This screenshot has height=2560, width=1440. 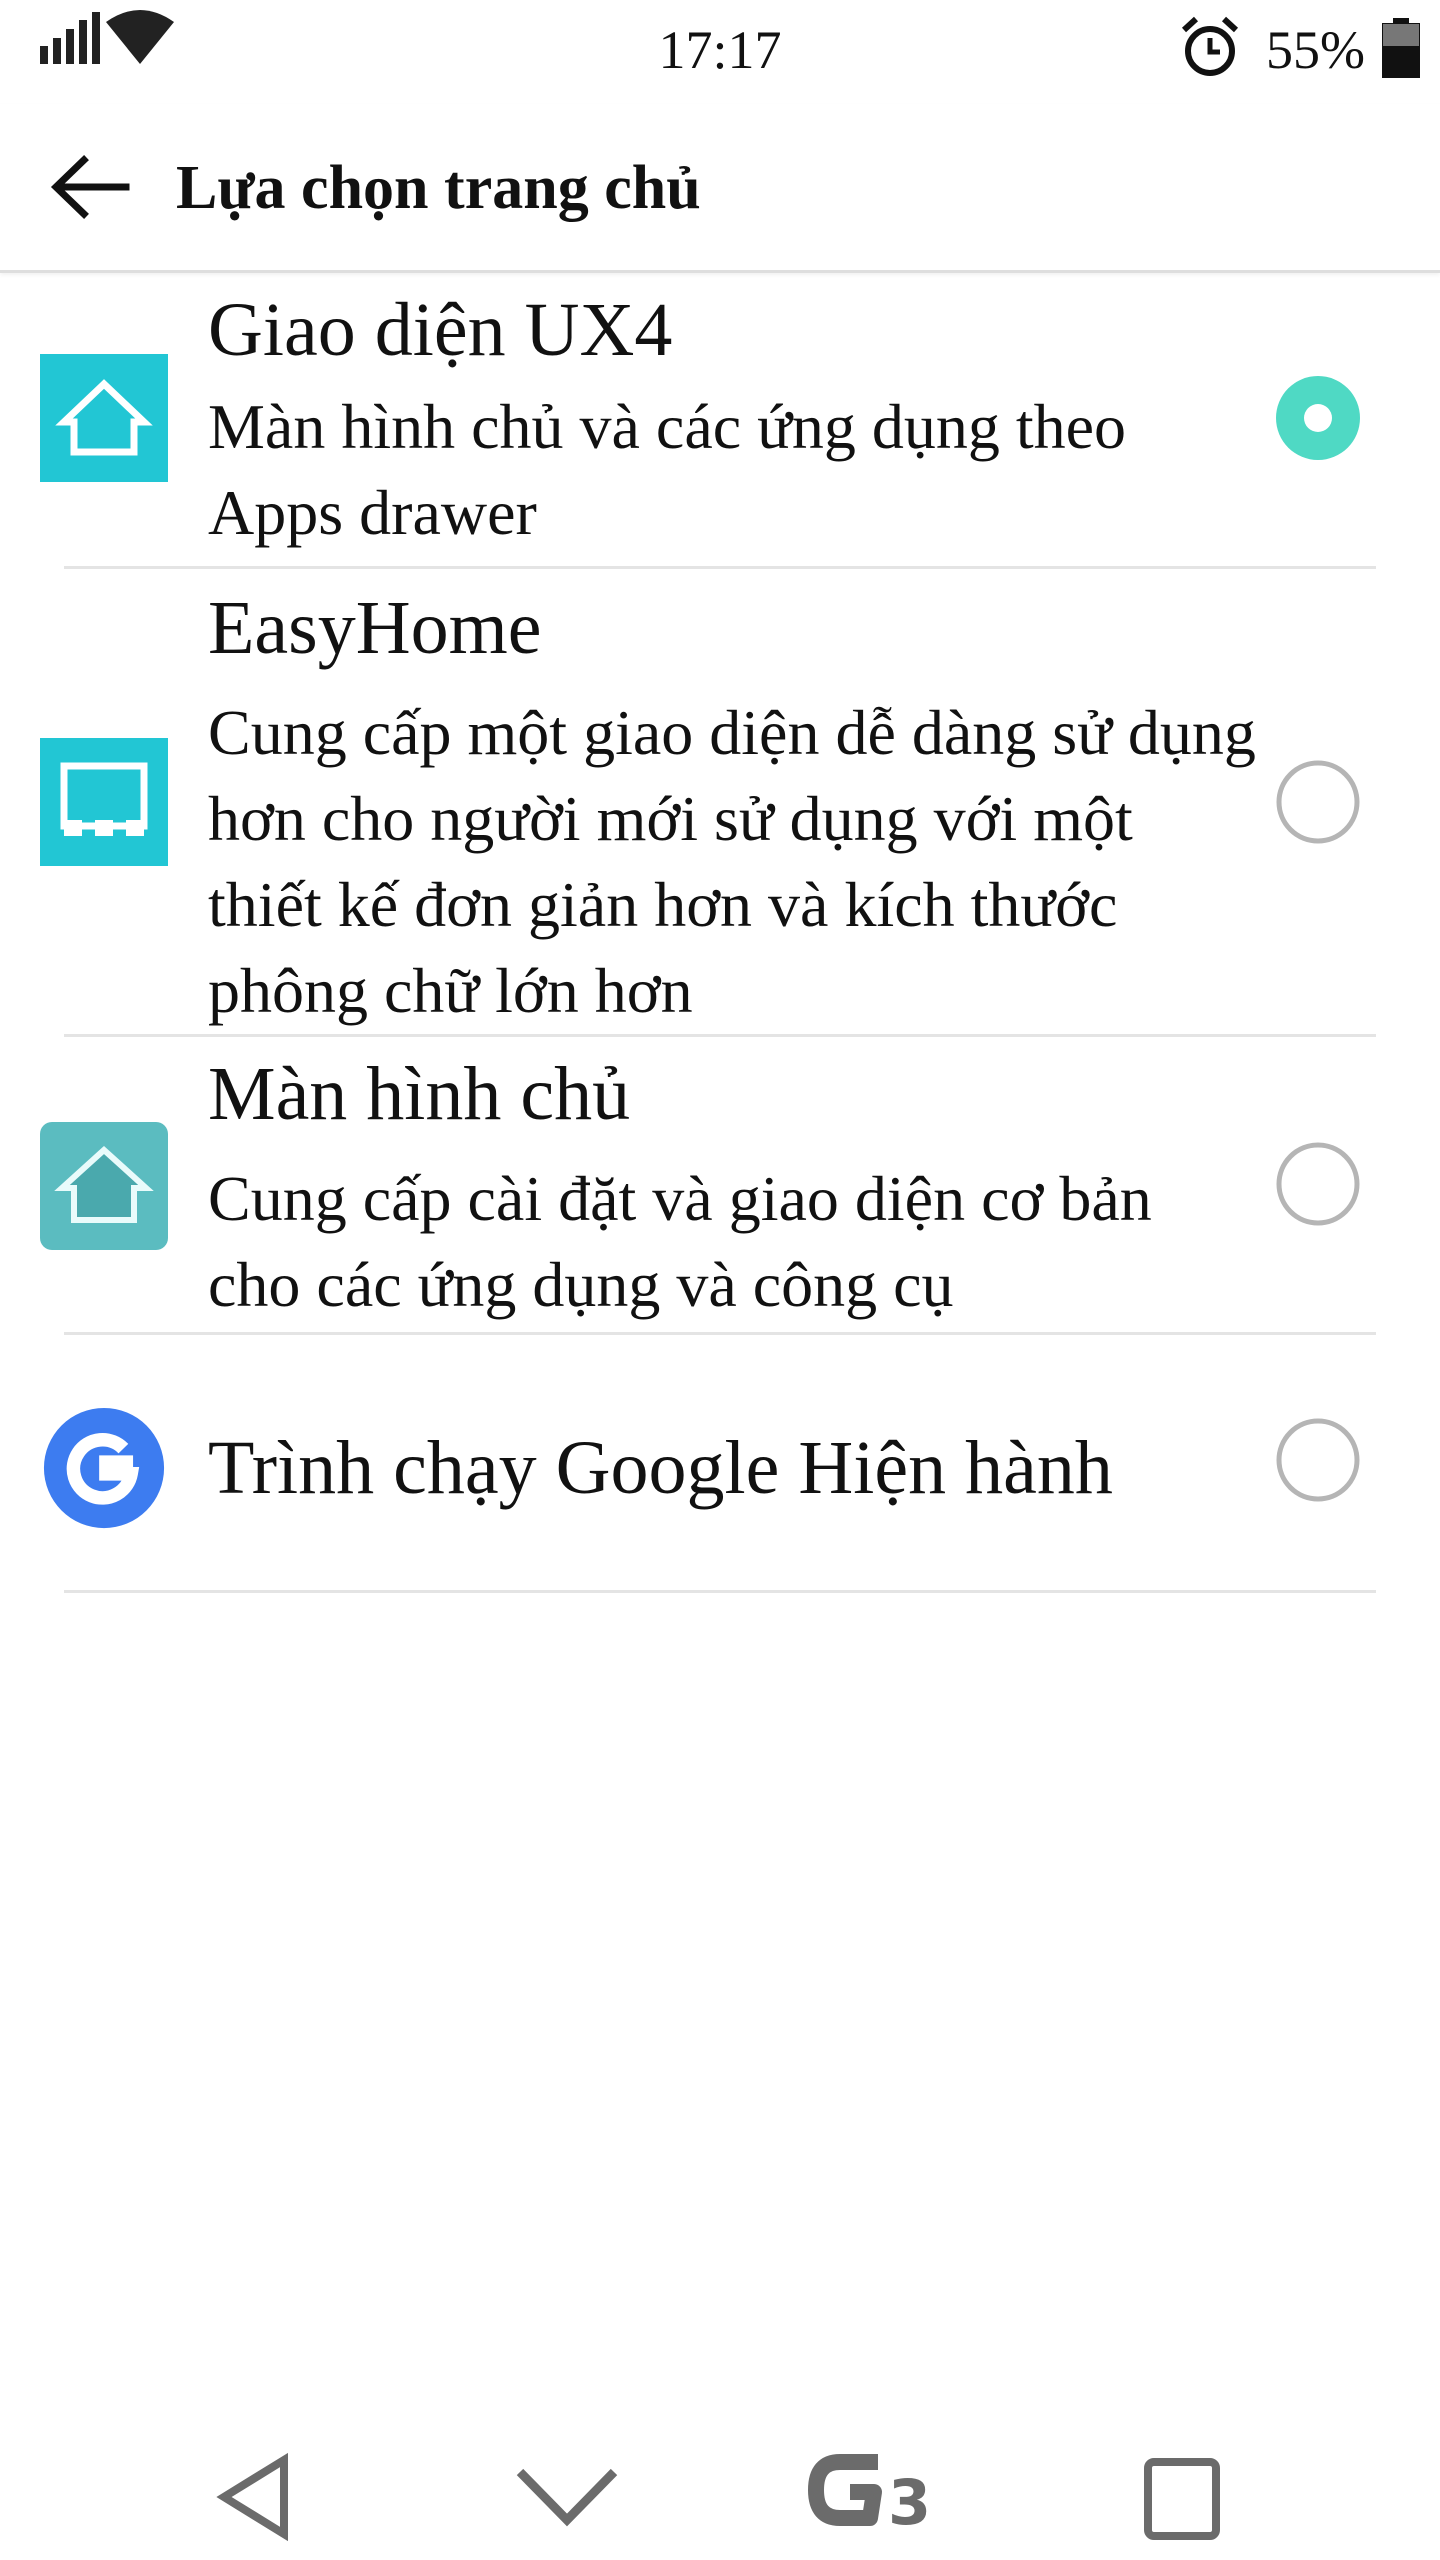 What do you see at coordinates (104, 802) in the screenshot?
I see `easyhome-icon` at bounding box center [104, 802].